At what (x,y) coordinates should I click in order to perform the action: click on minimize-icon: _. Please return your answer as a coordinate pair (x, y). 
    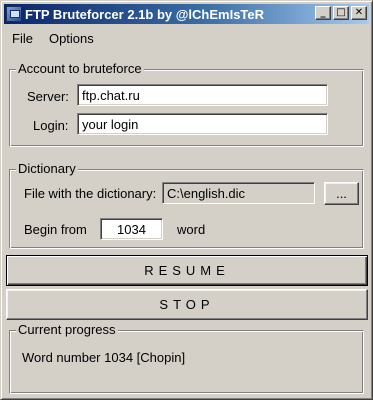
    Looking at the image, I should click on (323, 12).